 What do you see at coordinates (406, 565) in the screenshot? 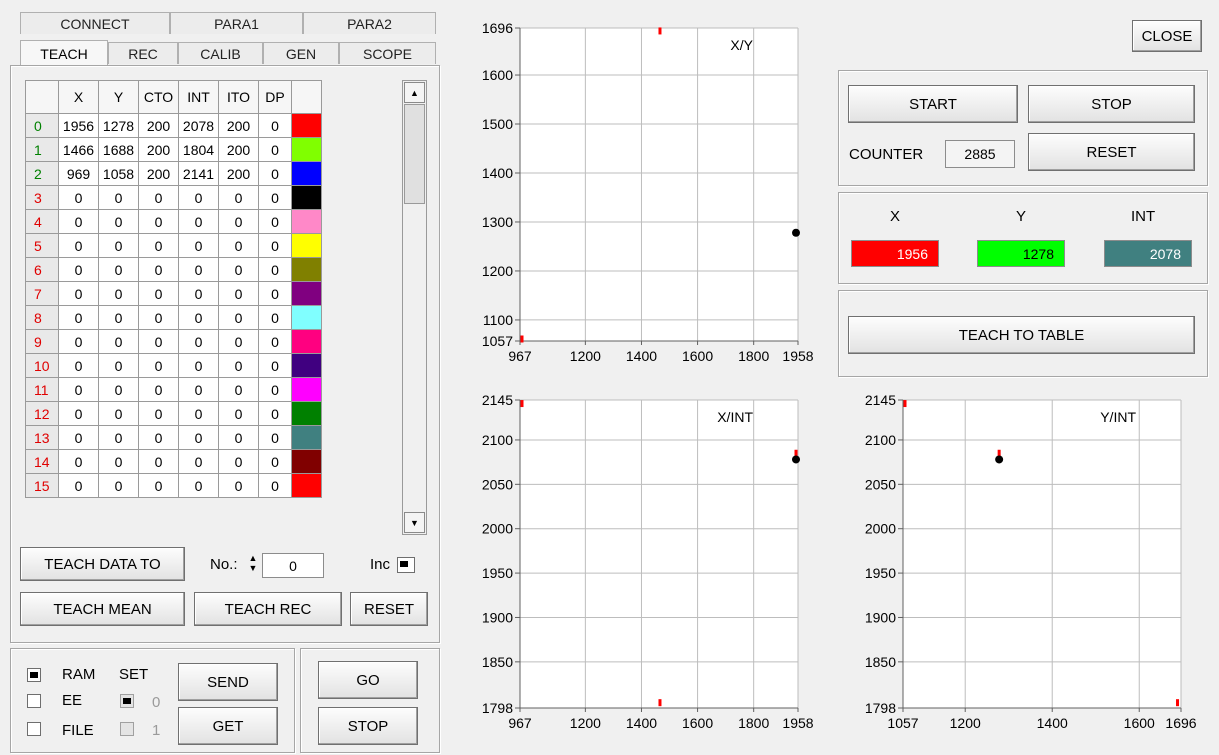
I see `inc-checkbox` at bounding box center [406, 565].